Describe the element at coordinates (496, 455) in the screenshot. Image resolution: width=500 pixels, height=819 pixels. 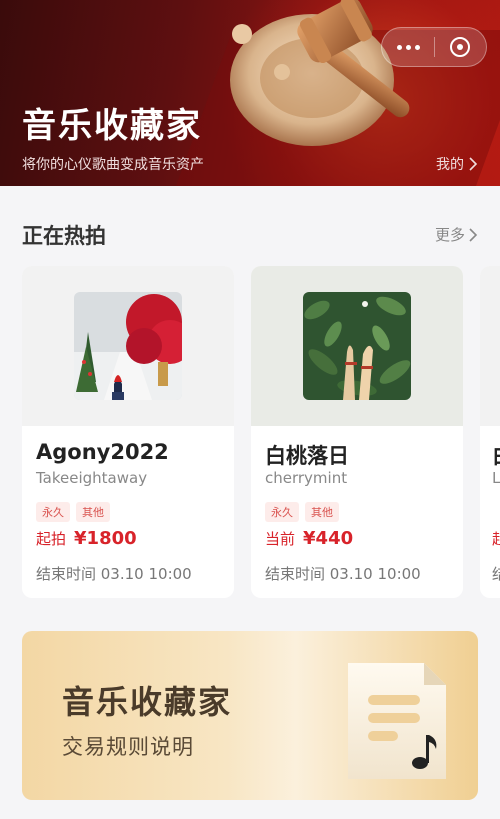
I see `card-title: 白` at that location.